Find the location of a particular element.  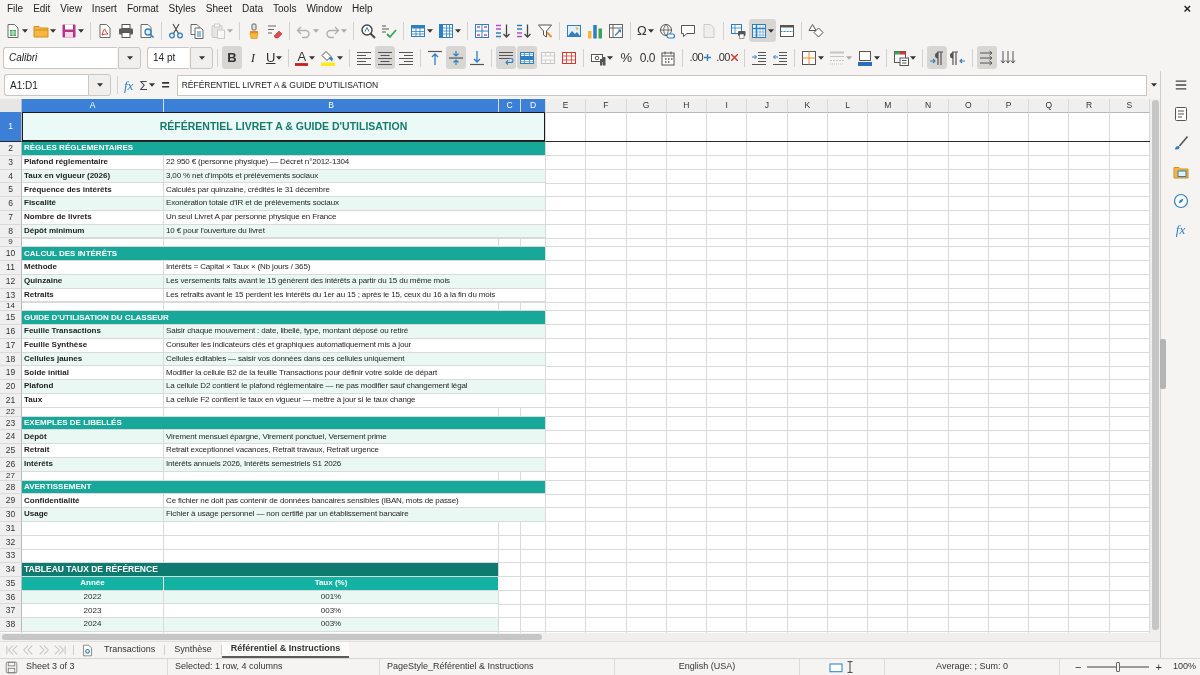

sum-button: Σ is located at coordinates (147, 85).